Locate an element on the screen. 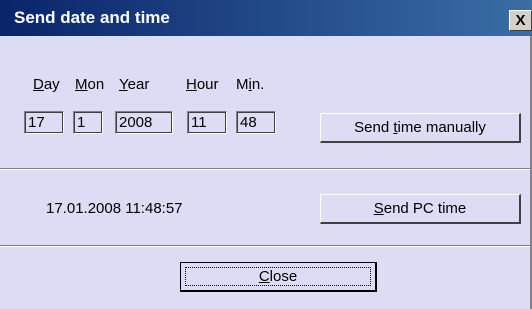 Image resolution: width=532 pixels, height=309 pixels. day-label-accel: D is located at coordinates (38, 84).